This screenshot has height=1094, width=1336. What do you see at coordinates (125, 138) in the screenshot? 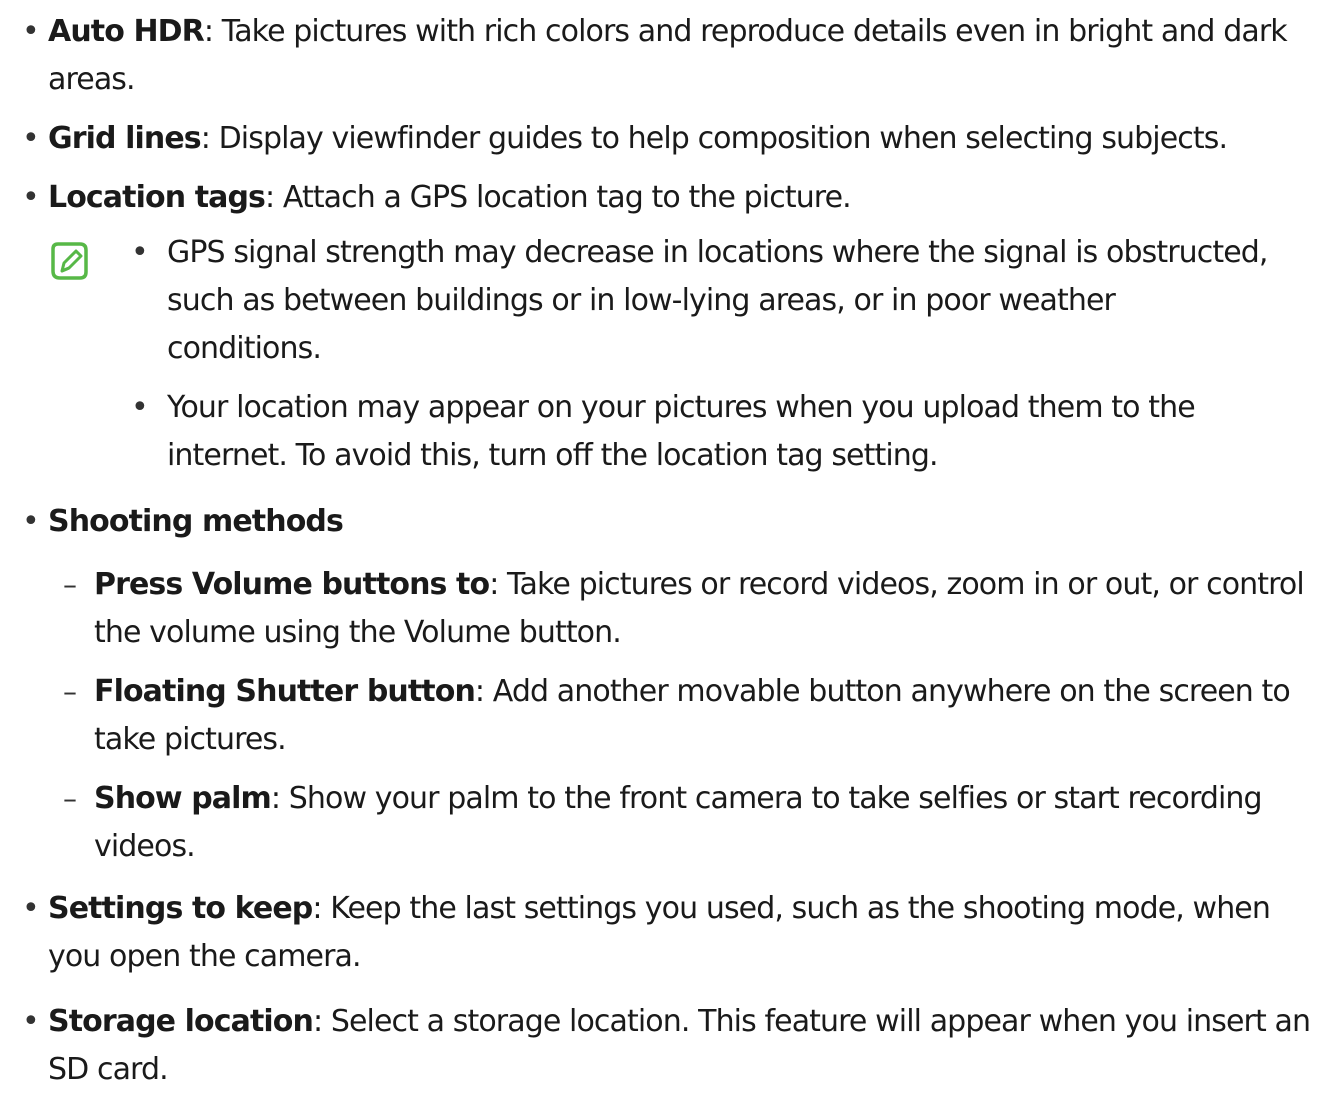
I see `item-term: Grid lines` at bounding box center [125, 138].